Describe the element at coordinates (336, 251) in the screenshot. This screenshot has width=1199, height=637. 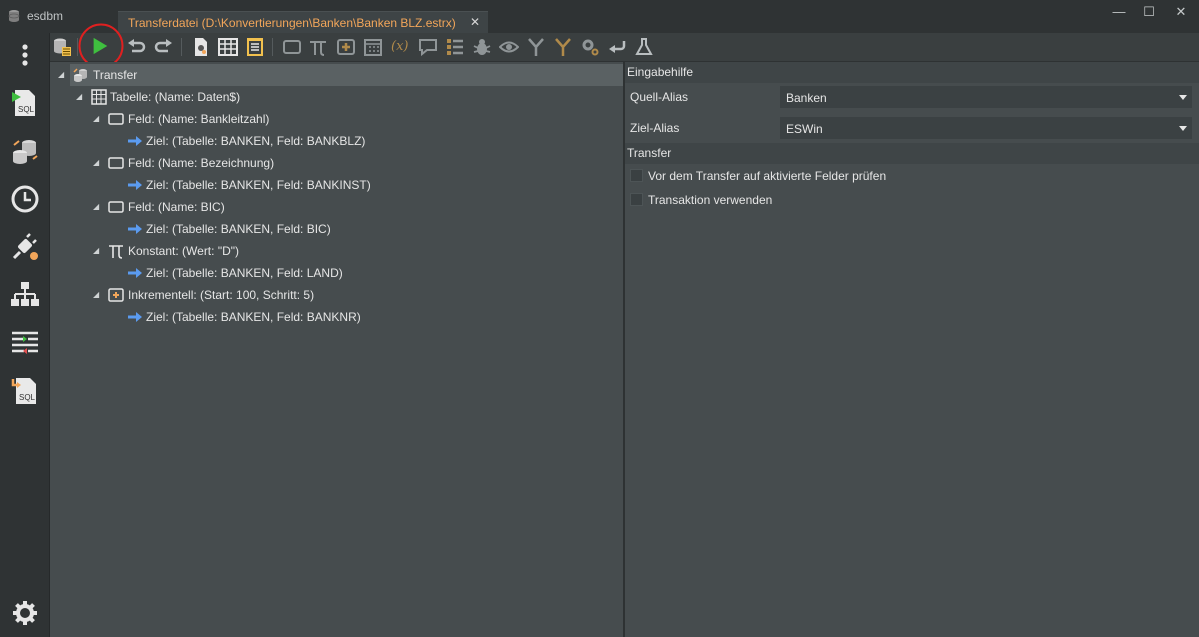
I see `tree-node-constant: ◢ Konstant: (Wert: "D")` at that location.